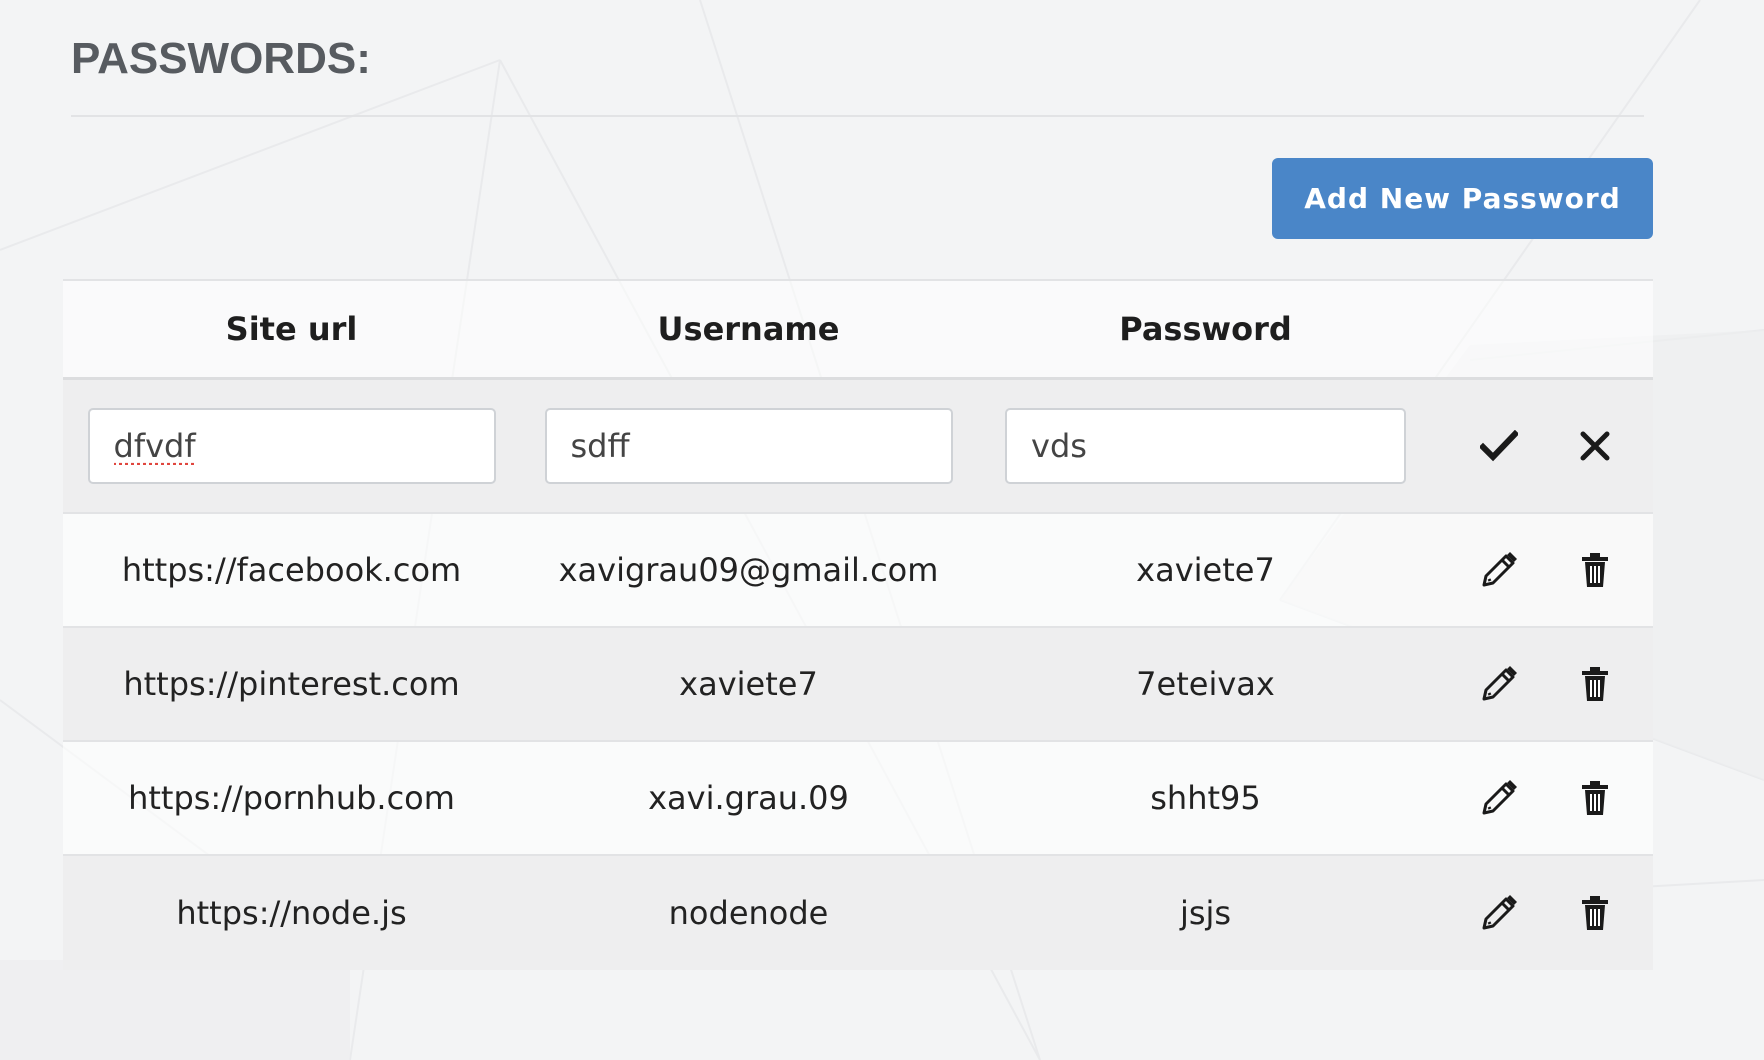 Image resolution: width=1764 pixels, height=1060 pixels. What do you see at coordinates (748, 798) in the screenshot?
I see `username-cell: xavi.grau.09` at bounding box center [748, 798].